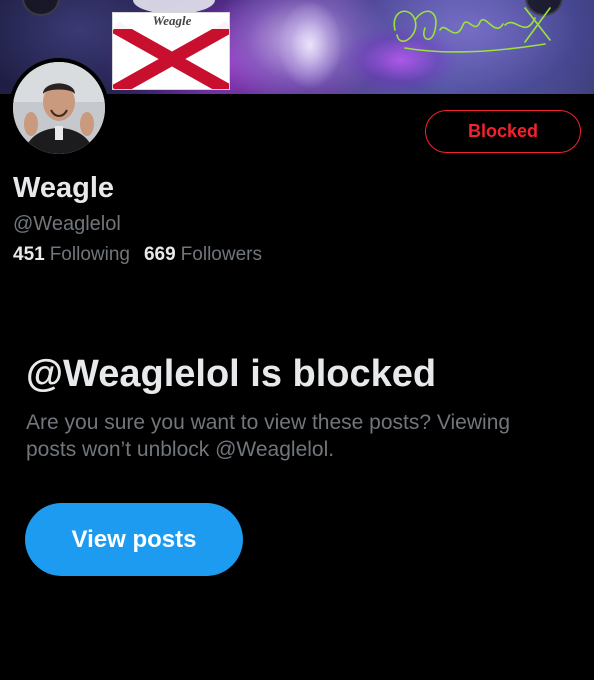  What do you see at coordinates (503, 131) in the screenshot?
I see `blocked-button: Blocked` at bounding box center [503, 131].